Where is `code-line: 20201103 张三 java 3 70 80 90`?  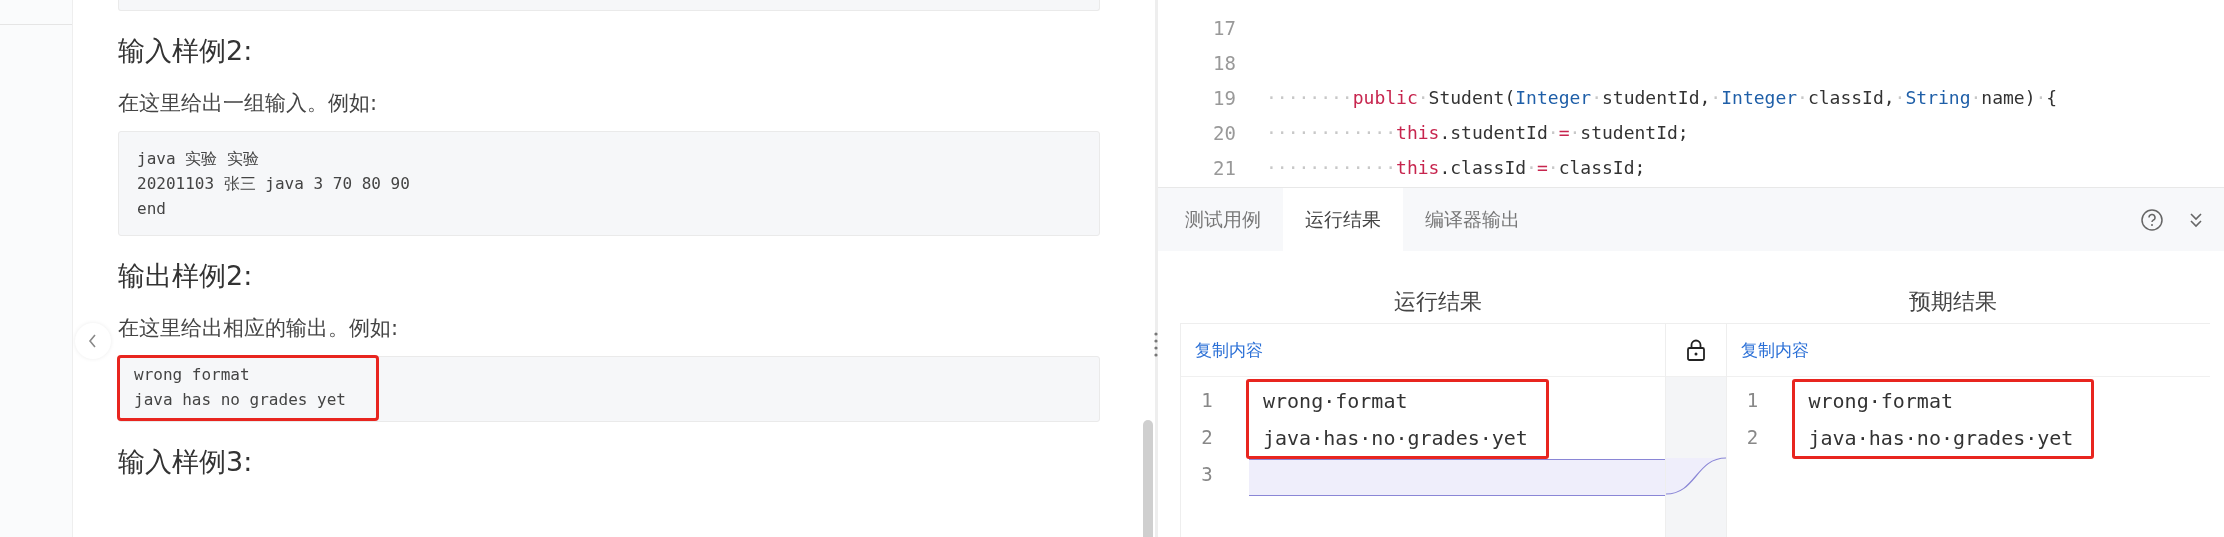
code-line: 20201103 张三 java 3 70 80 90 is located at coordinates (274, 184).